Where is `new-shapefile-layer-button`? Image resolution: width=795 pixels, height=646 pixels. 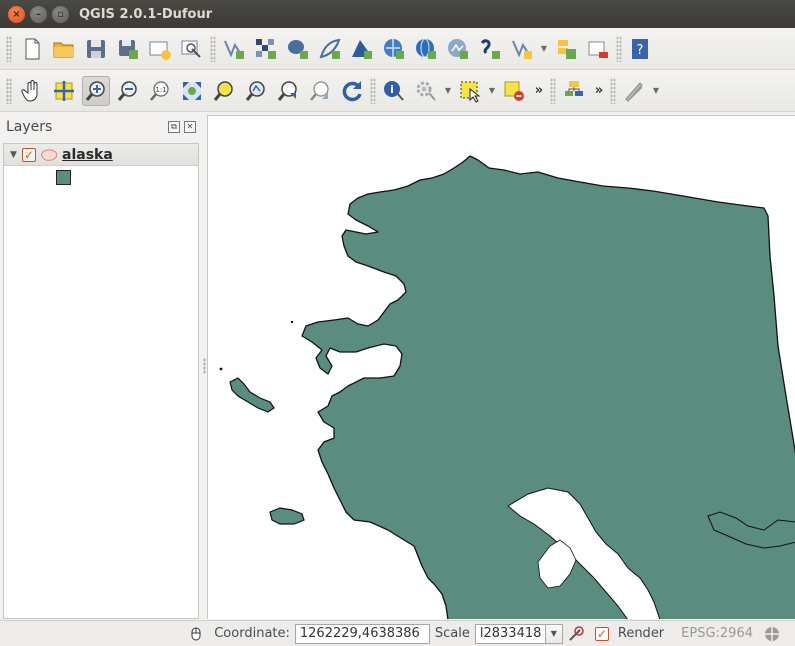 new-shapefile-layer-button is located at coordinates (522, 49).